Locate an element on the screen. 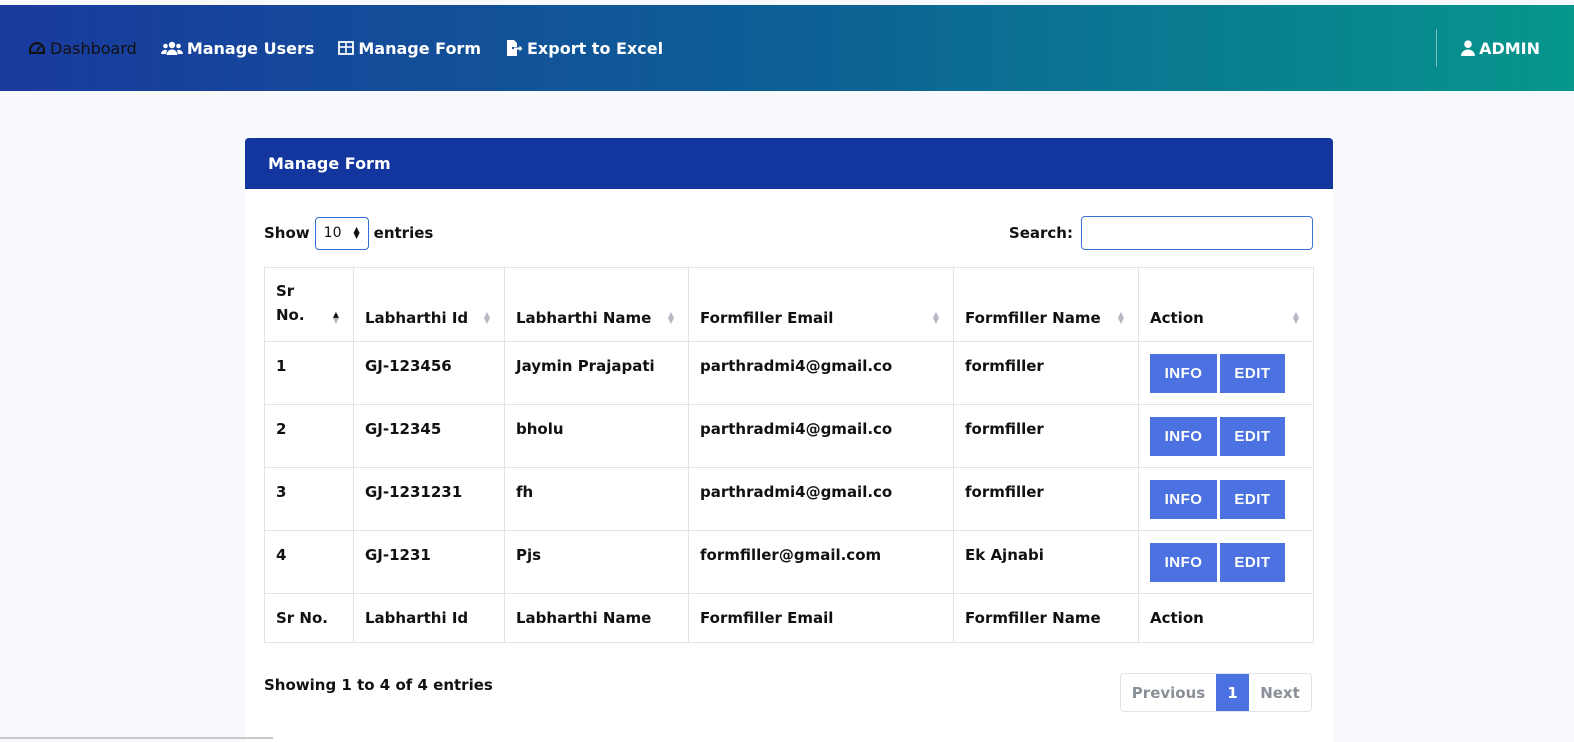 Image resolution: width=1574 pixels, height=742 pixels. users-icon is located at coordinates (171, 48).